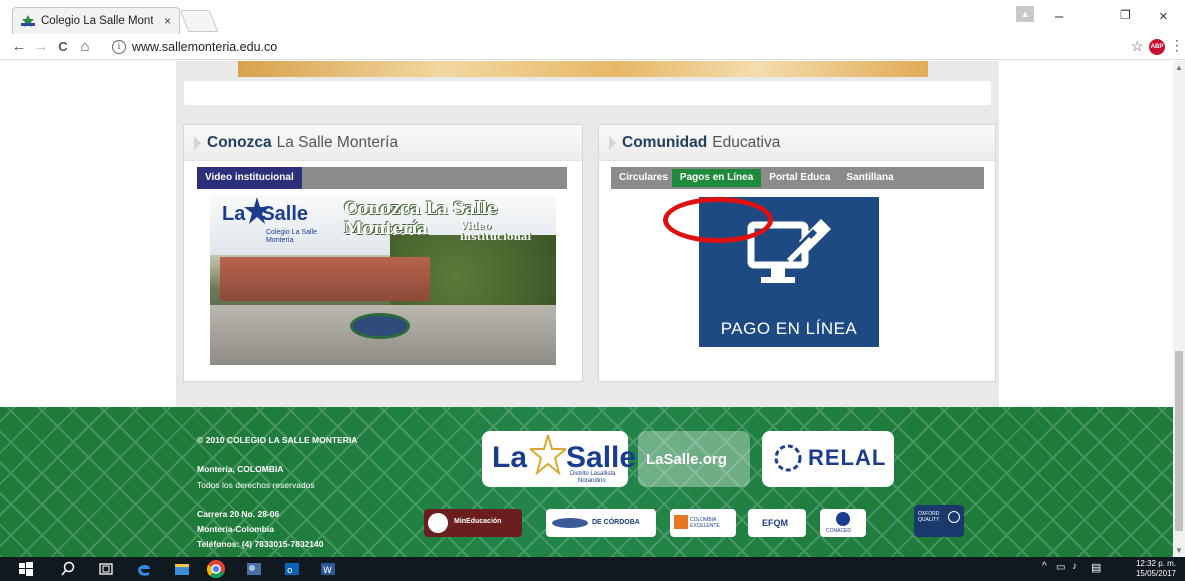  I want to click on panel-title-light: Educativa, so click(746, 142).